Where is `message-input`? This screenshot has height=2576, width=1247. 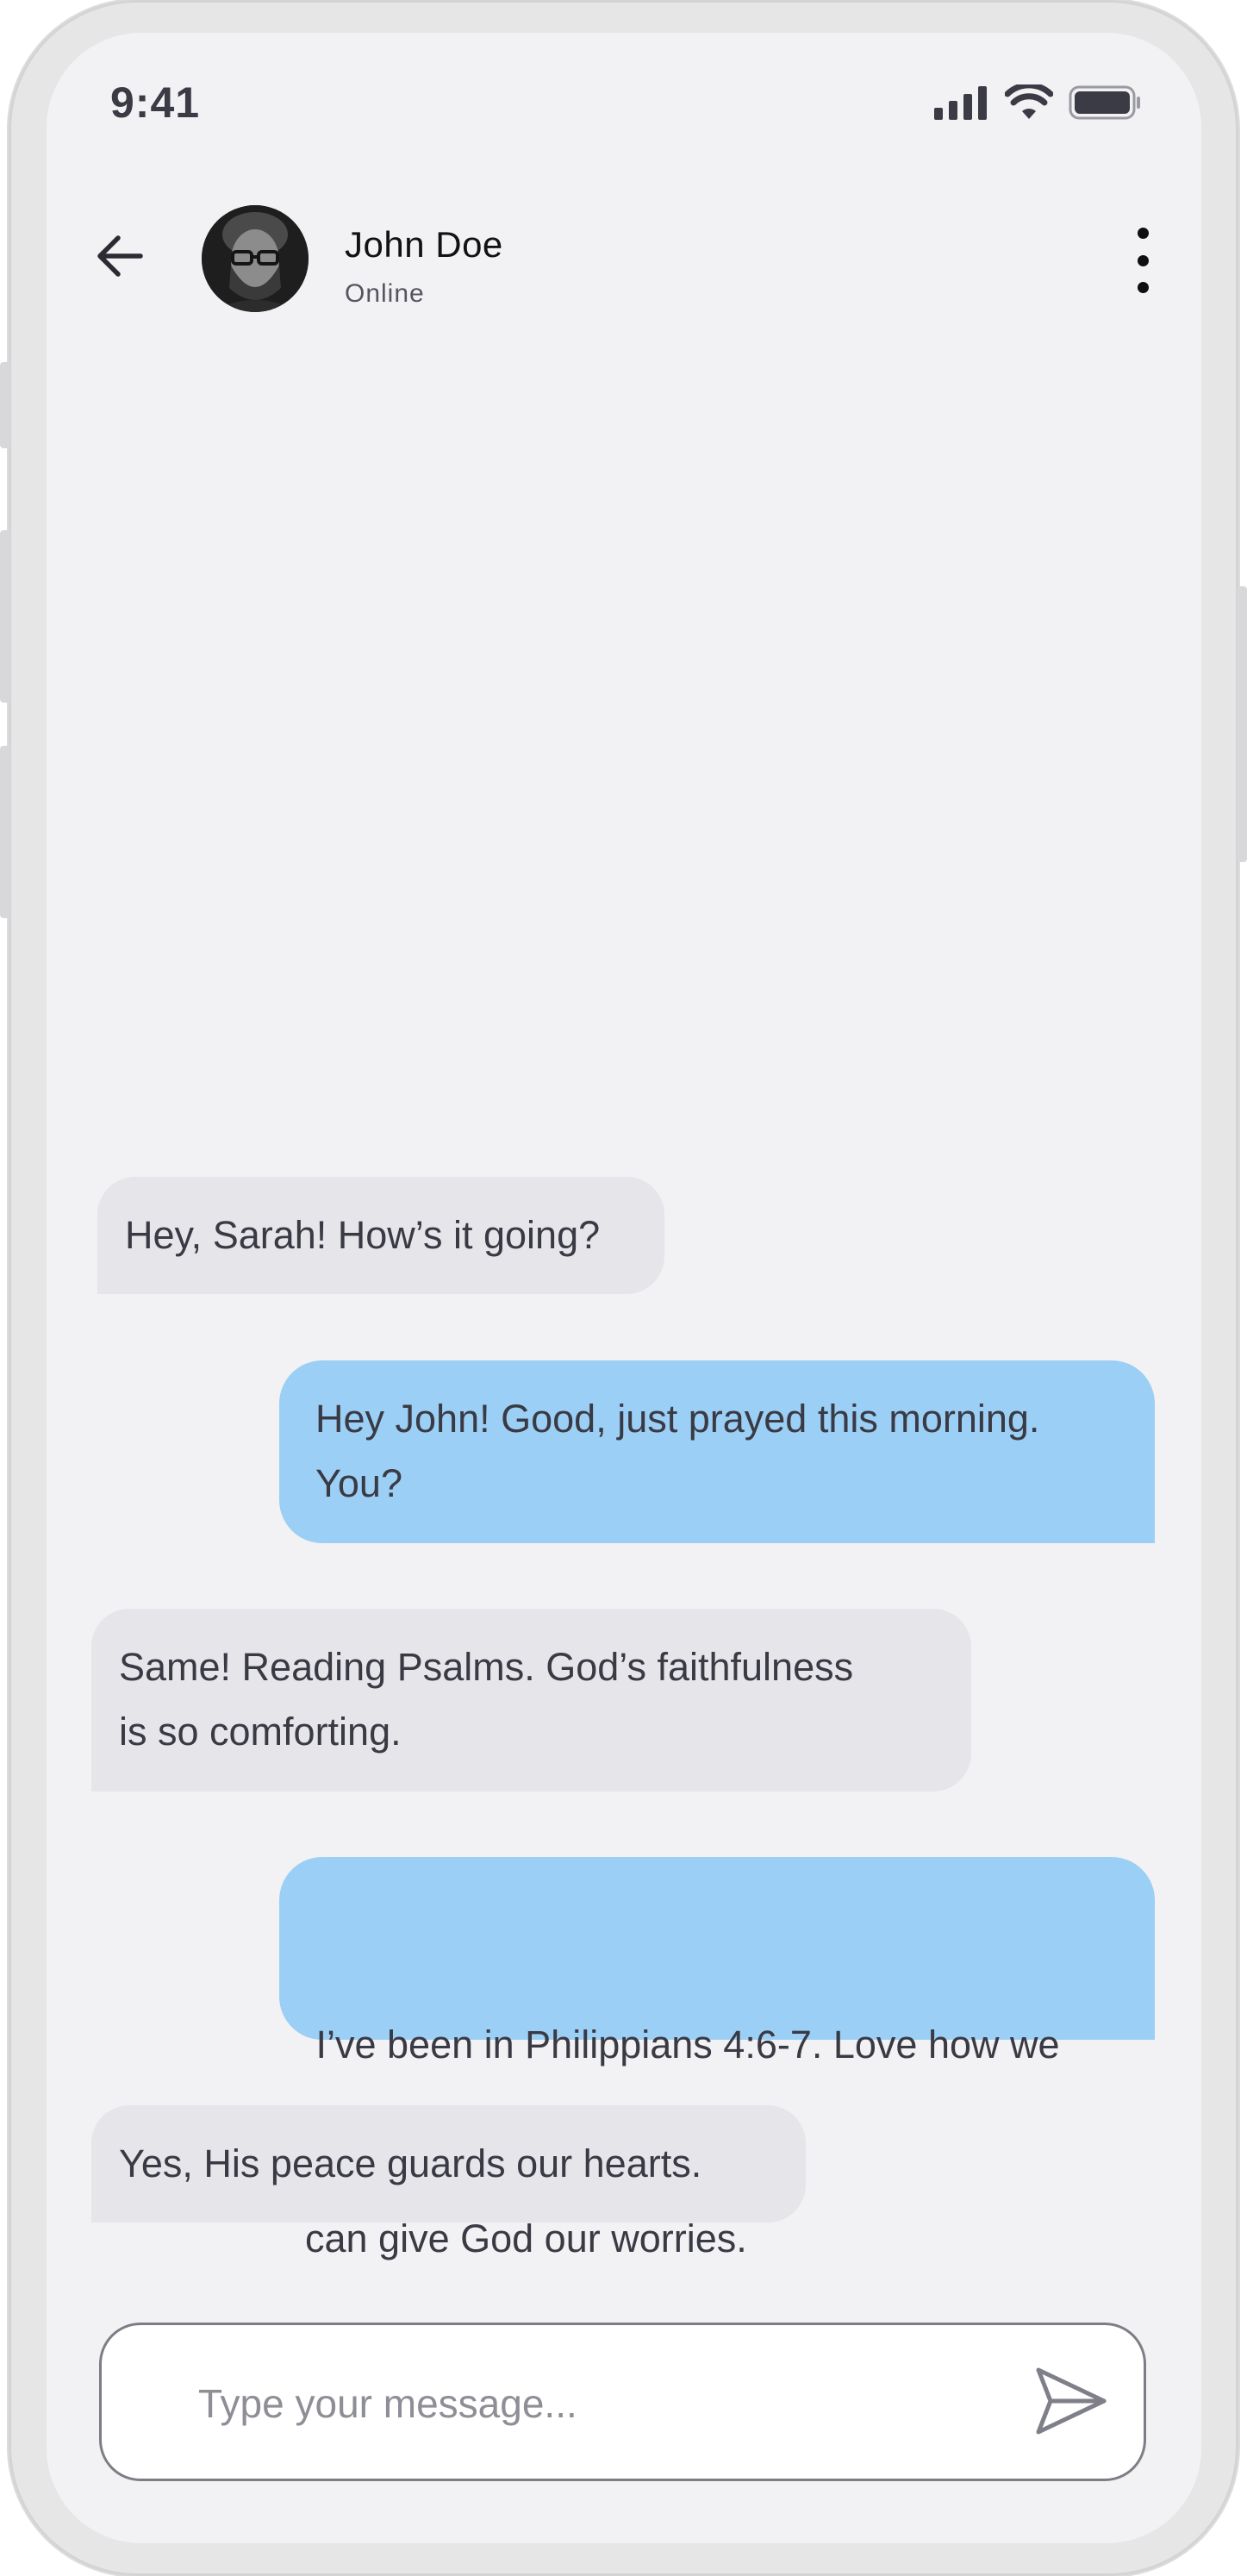
message-input is located at coordinates (577, 2404).